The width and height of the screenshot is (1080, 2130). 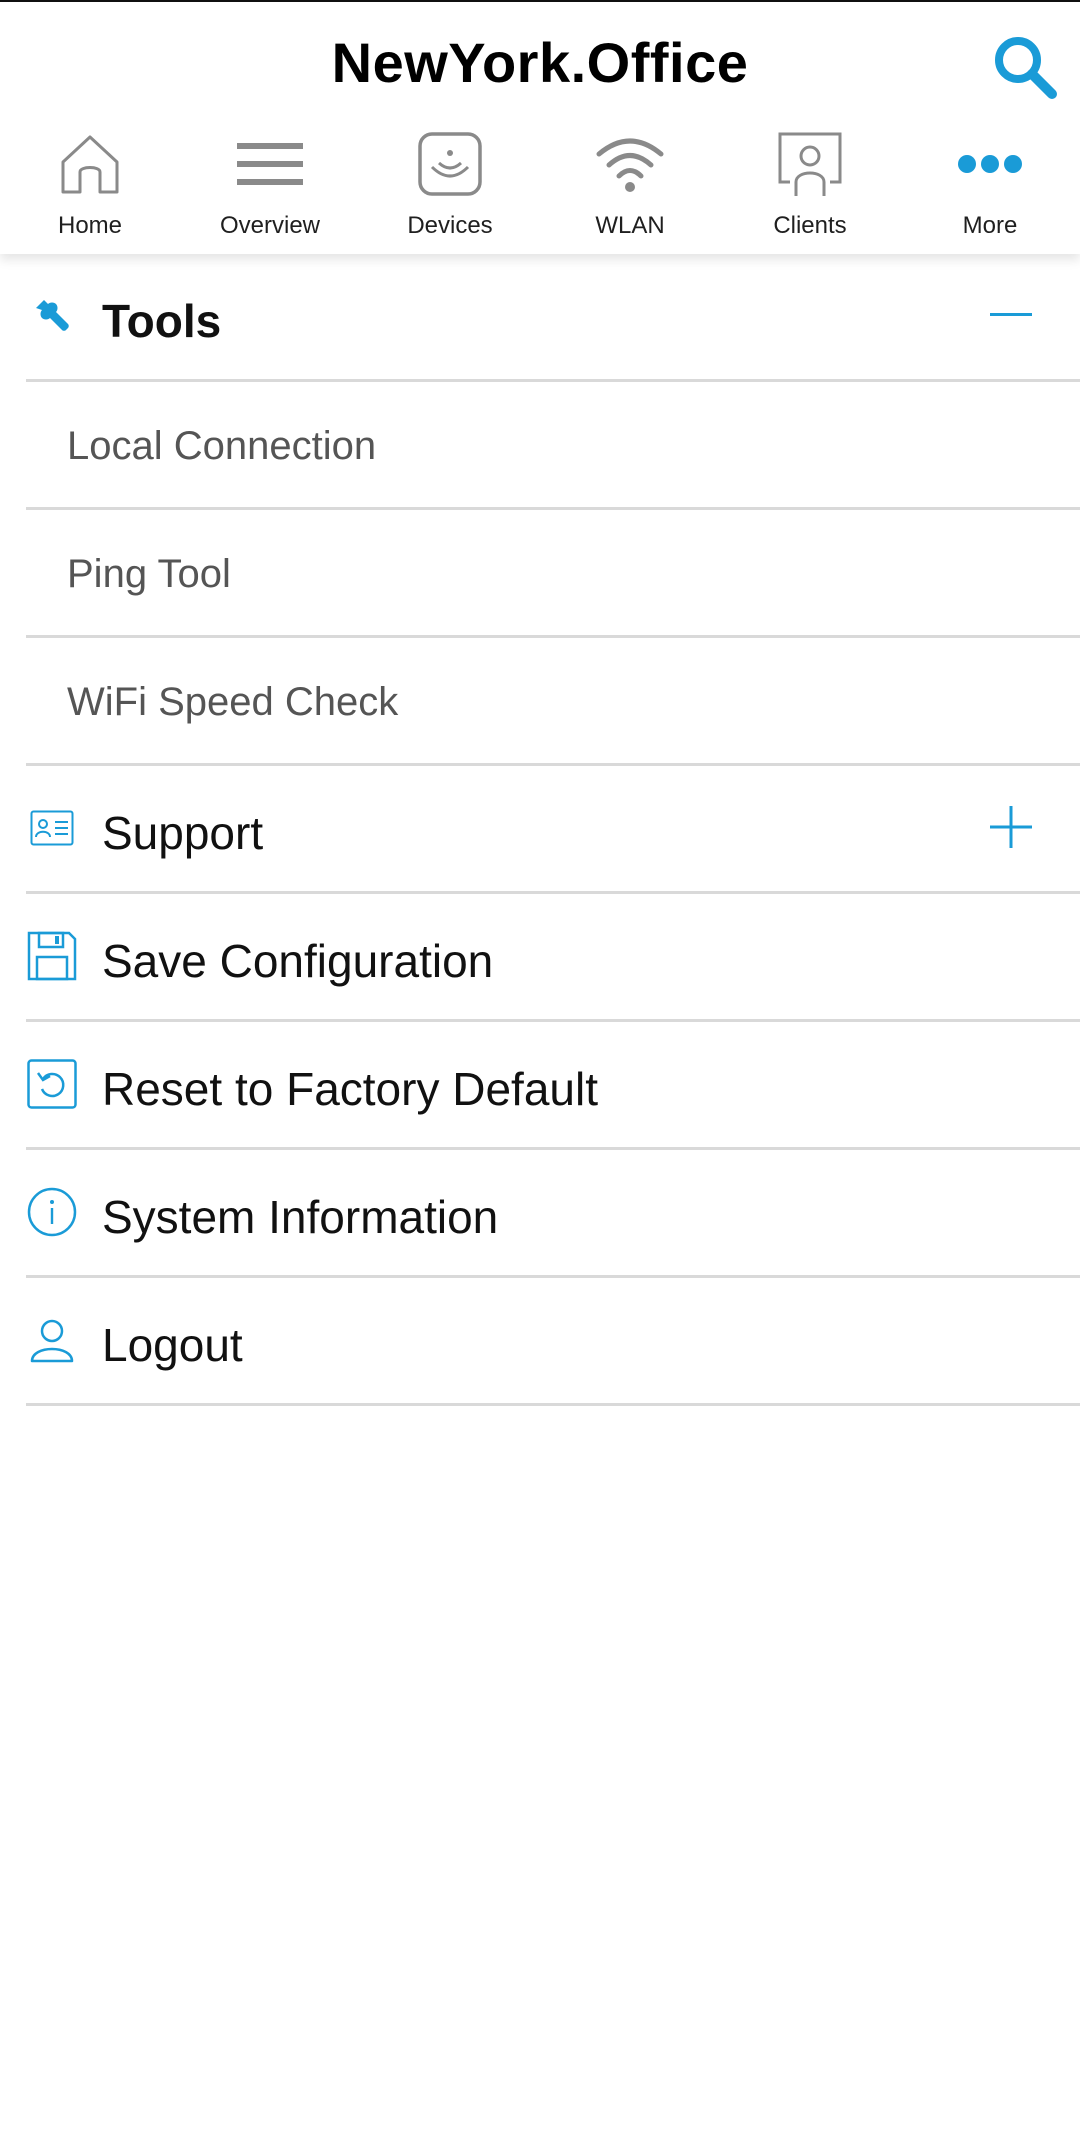 What do you see at coordinates (52, 1212) in the screenshot?
I see `info-icon` at bounding box center [52, 1212].